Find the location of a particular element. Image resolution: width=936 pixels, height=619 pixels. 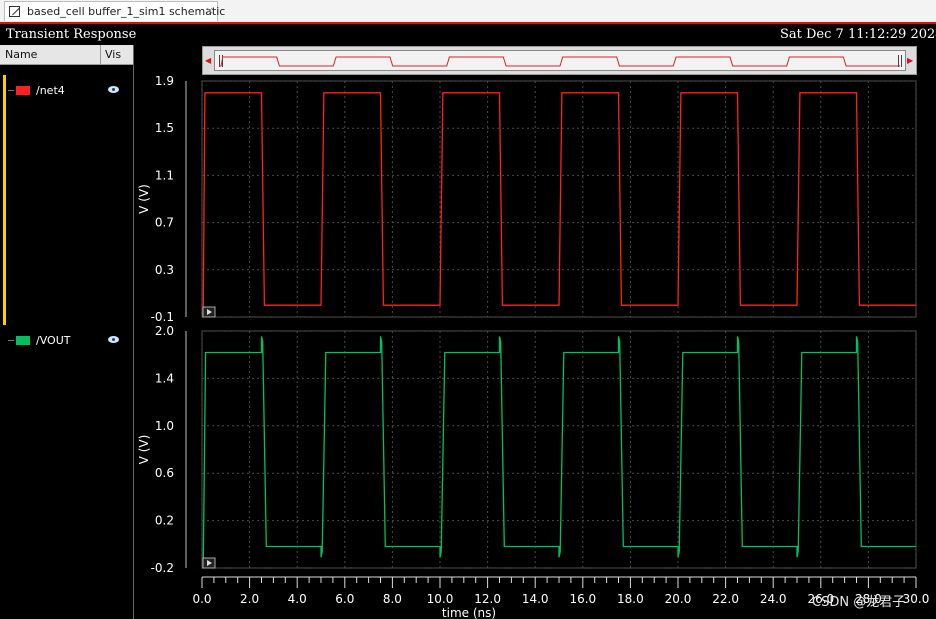

y-tick-label: 1.5 is located at coordinates (164, 128).